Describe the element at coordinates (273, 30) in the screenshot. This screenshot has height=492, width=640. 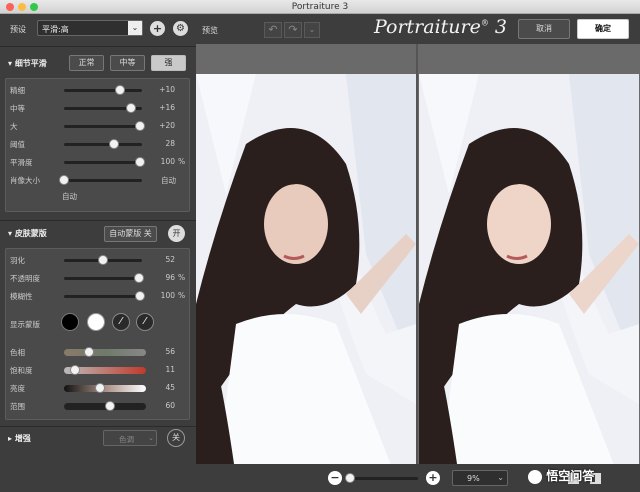
I see `undo-icon: ↶` at that location.